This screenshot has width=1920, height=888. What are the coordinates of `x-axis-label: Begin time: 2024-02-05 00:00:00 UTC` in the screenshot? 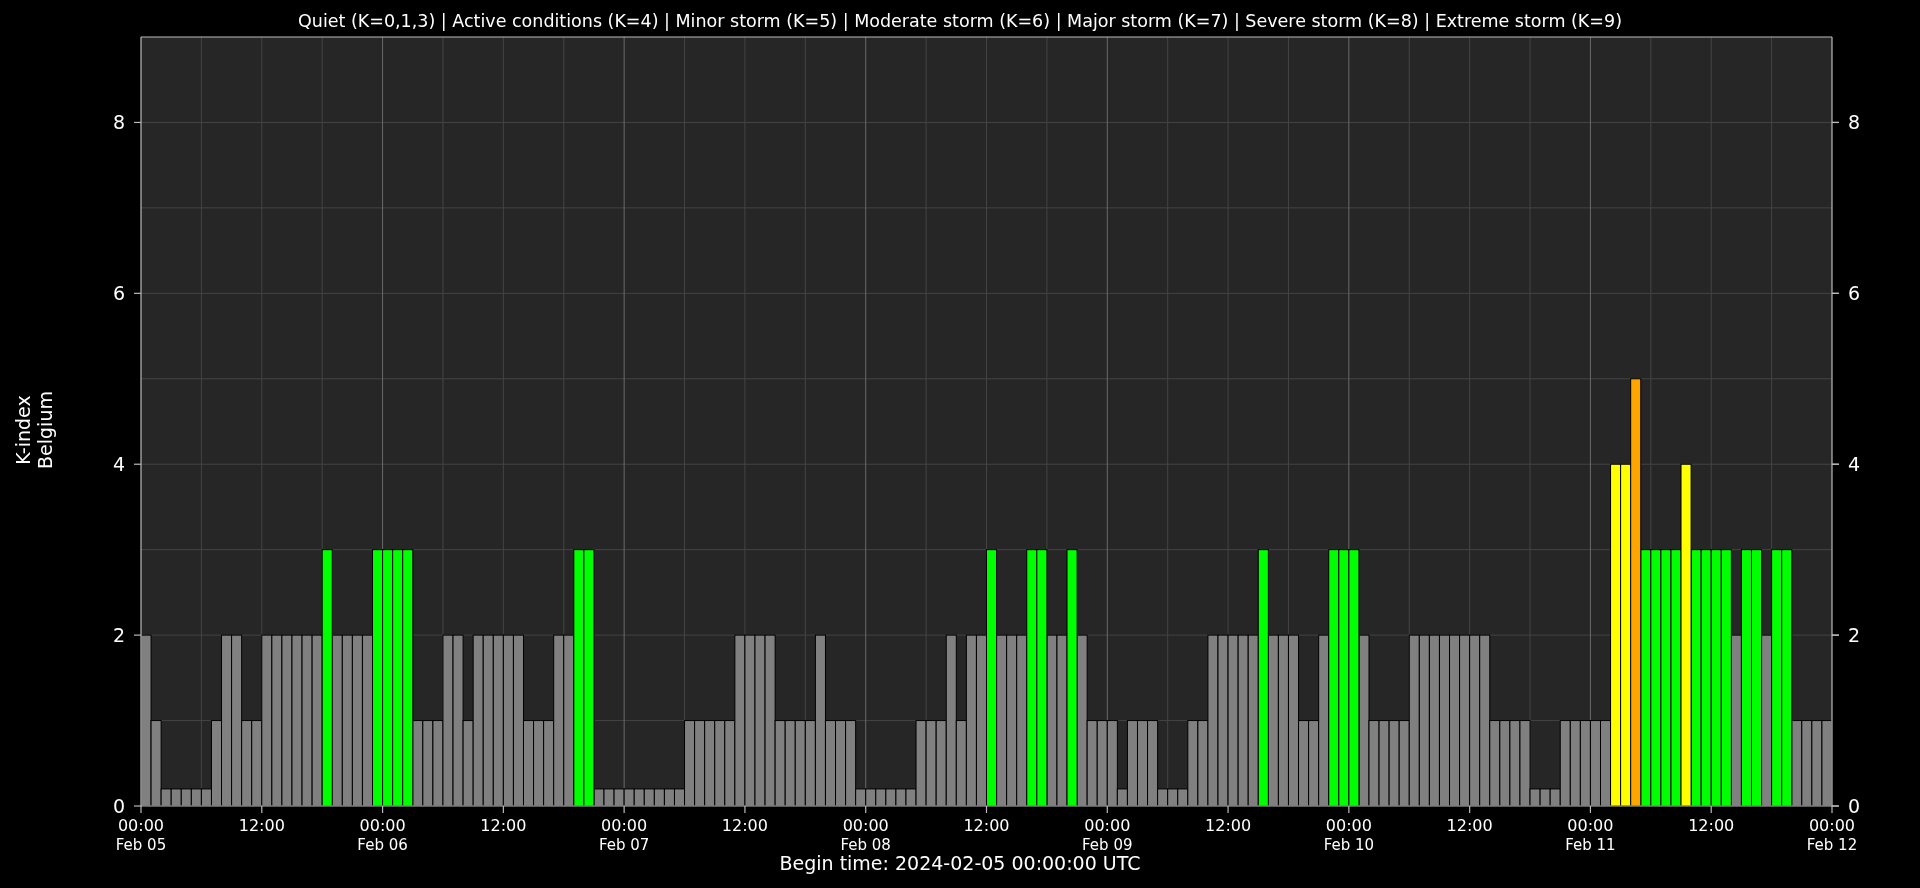 It's located at (960, 863).